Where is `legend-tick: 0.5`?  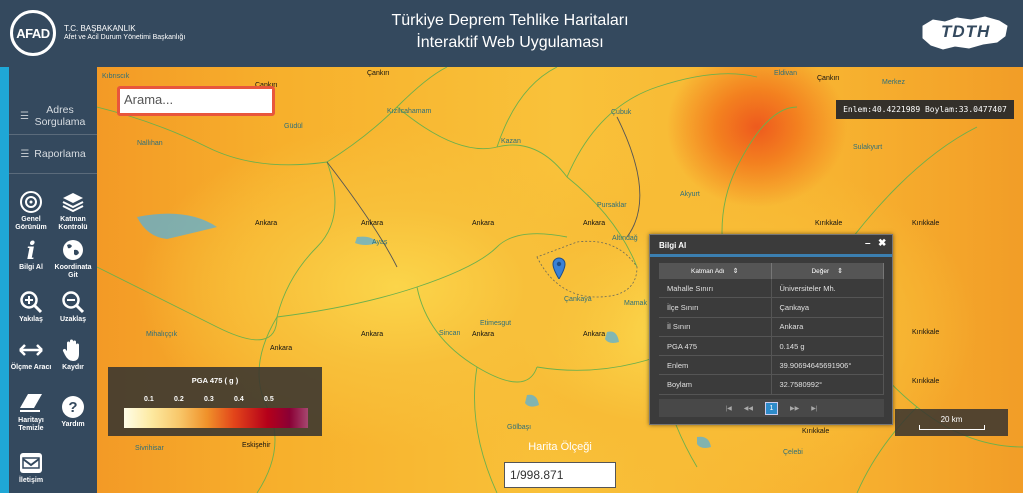 legend-tick: 0.5 is located at coordinates (269, 399).